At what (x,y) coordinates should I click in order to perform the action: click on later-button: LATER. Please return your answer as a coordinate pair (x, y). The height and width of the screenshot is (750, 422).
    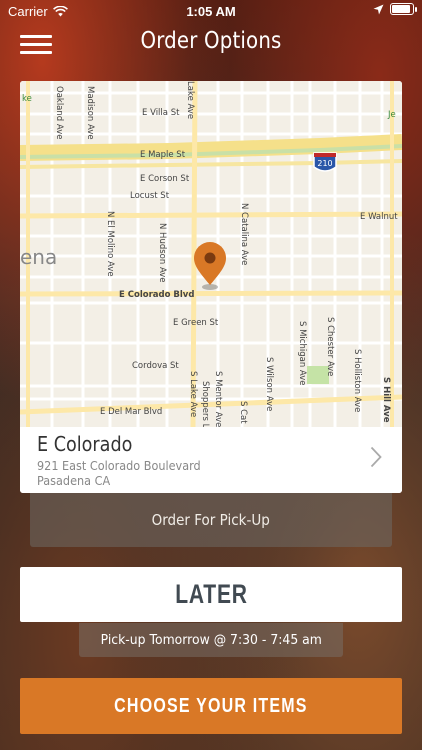
    Looking at the image, I should click on (211, 594).